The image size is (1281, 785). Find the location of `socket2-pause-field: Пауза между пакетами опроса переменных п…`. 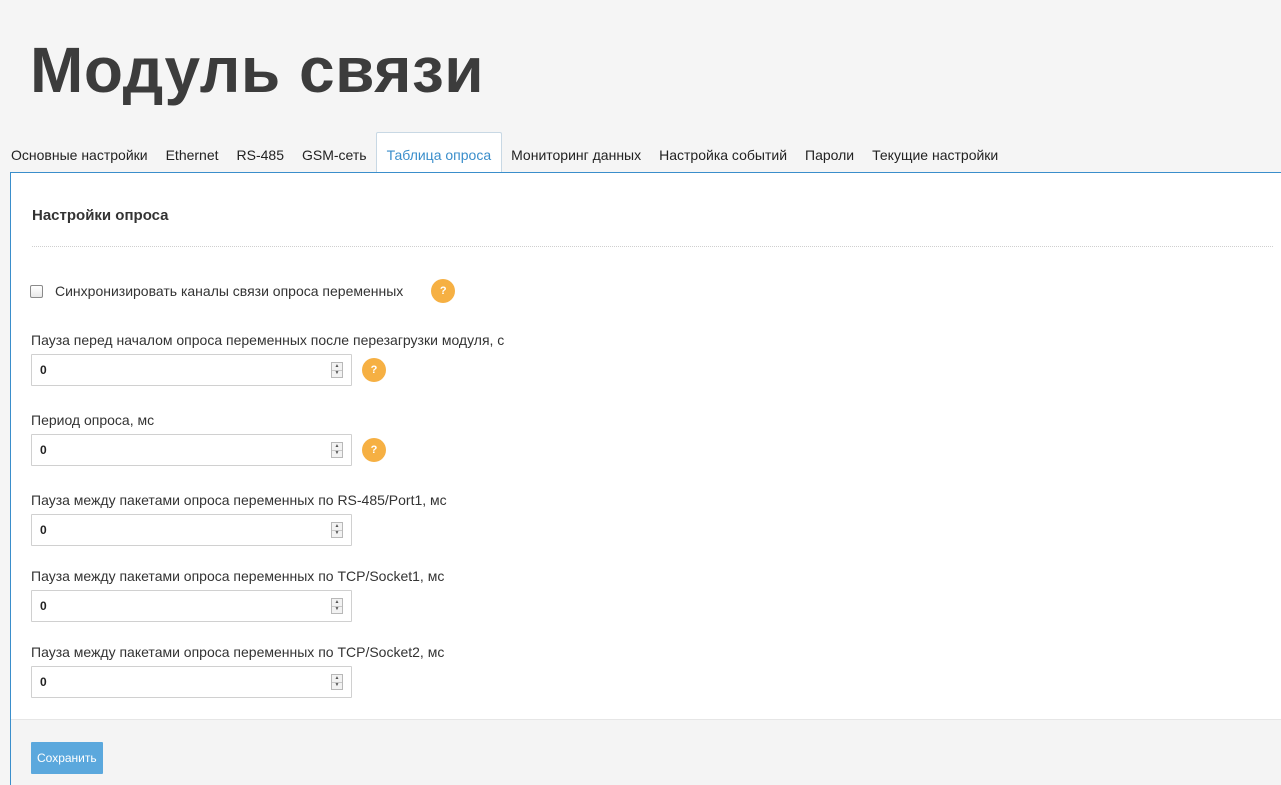

socket2-pause-field: Пауза между пакетами опроса переменных п… is located at coordinates (237, 670).